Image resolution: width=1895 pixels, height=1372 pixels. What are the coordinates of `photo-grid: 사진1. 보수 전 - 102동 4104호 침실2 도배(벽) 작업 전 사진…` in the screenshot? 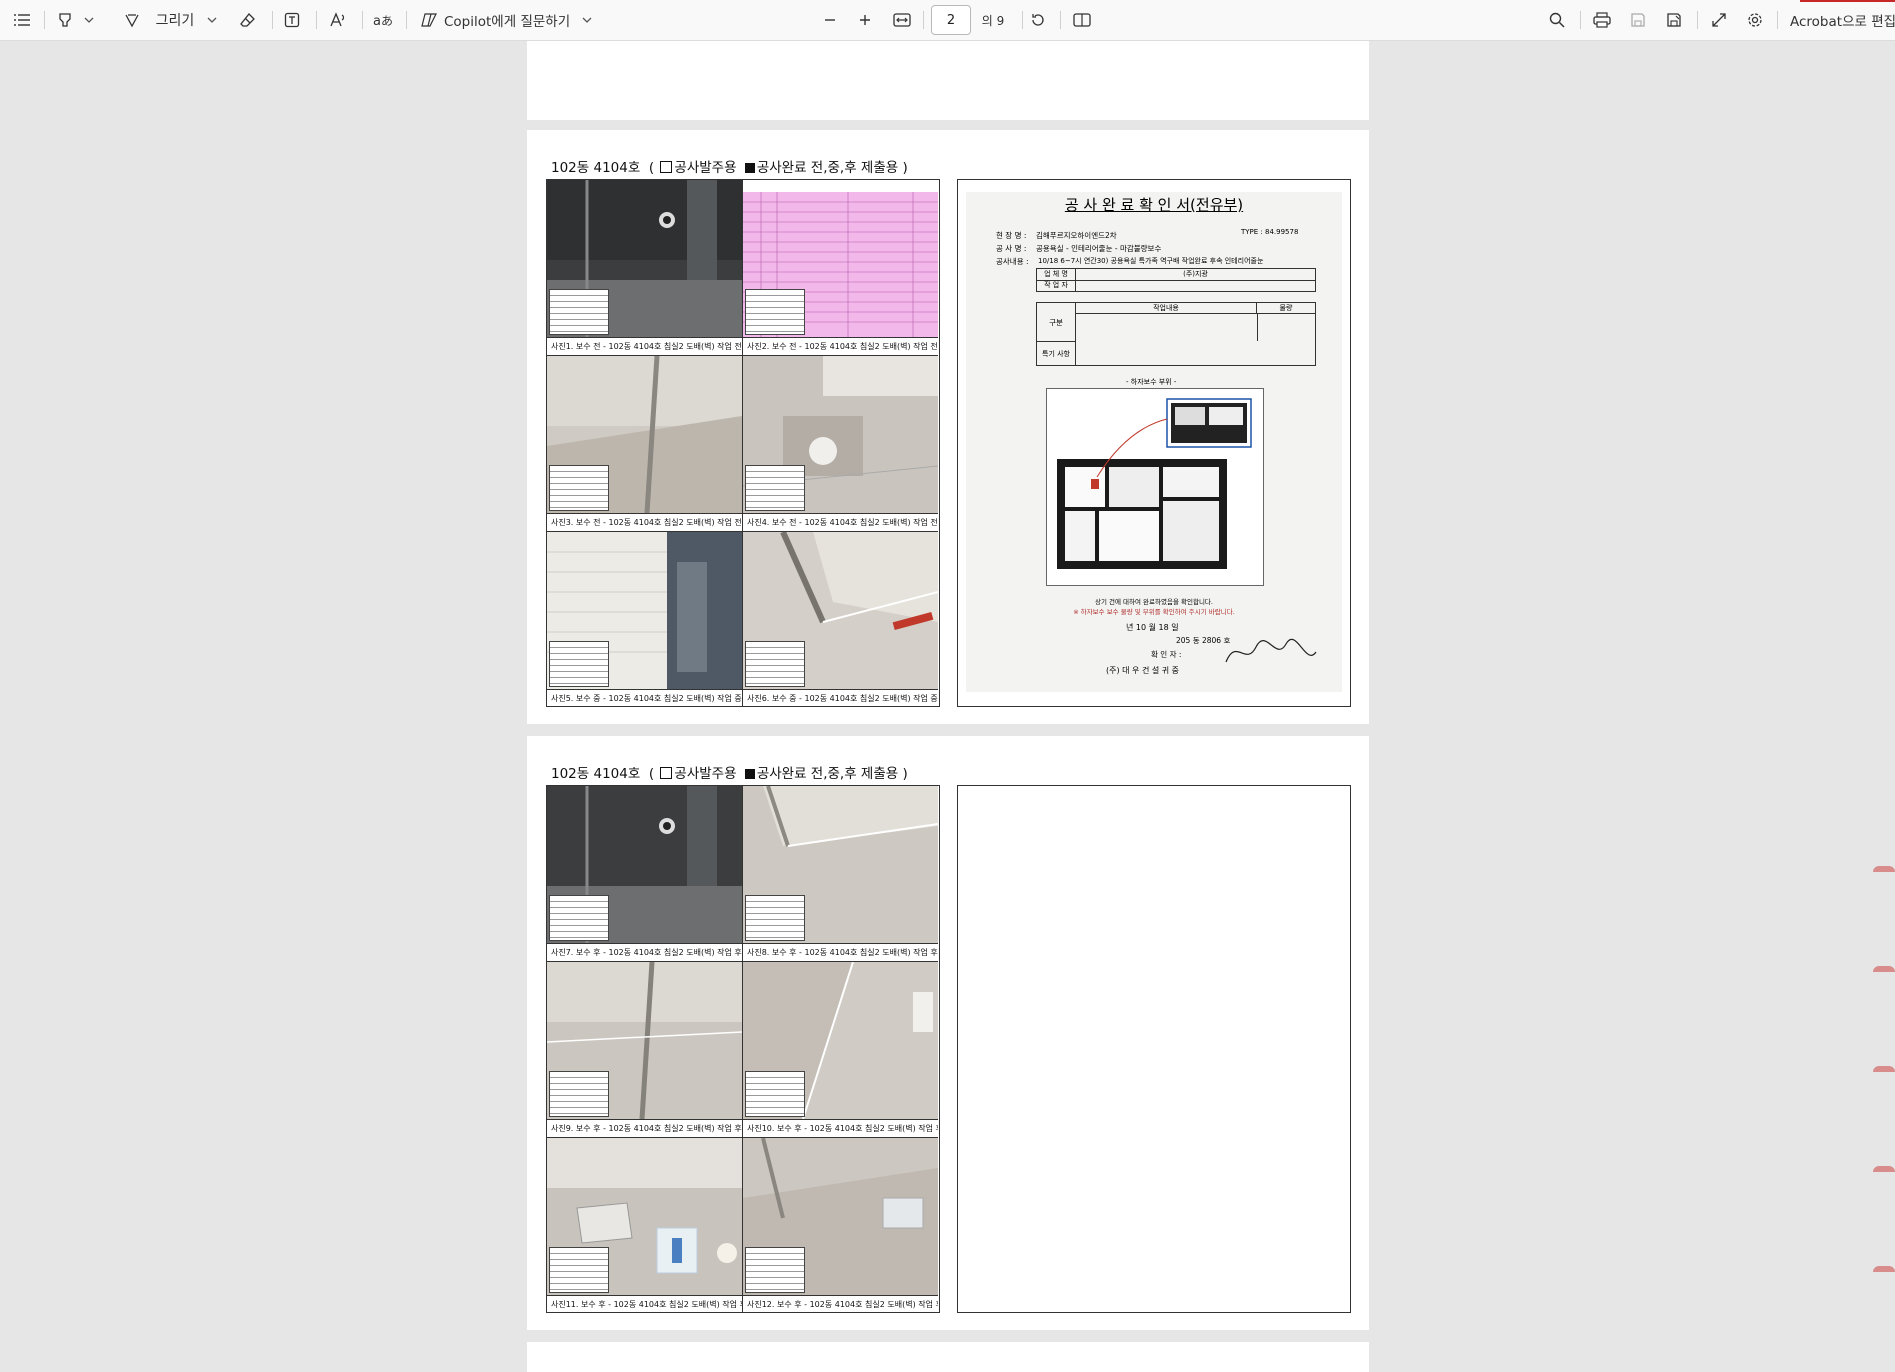 It's located at (743, 443).